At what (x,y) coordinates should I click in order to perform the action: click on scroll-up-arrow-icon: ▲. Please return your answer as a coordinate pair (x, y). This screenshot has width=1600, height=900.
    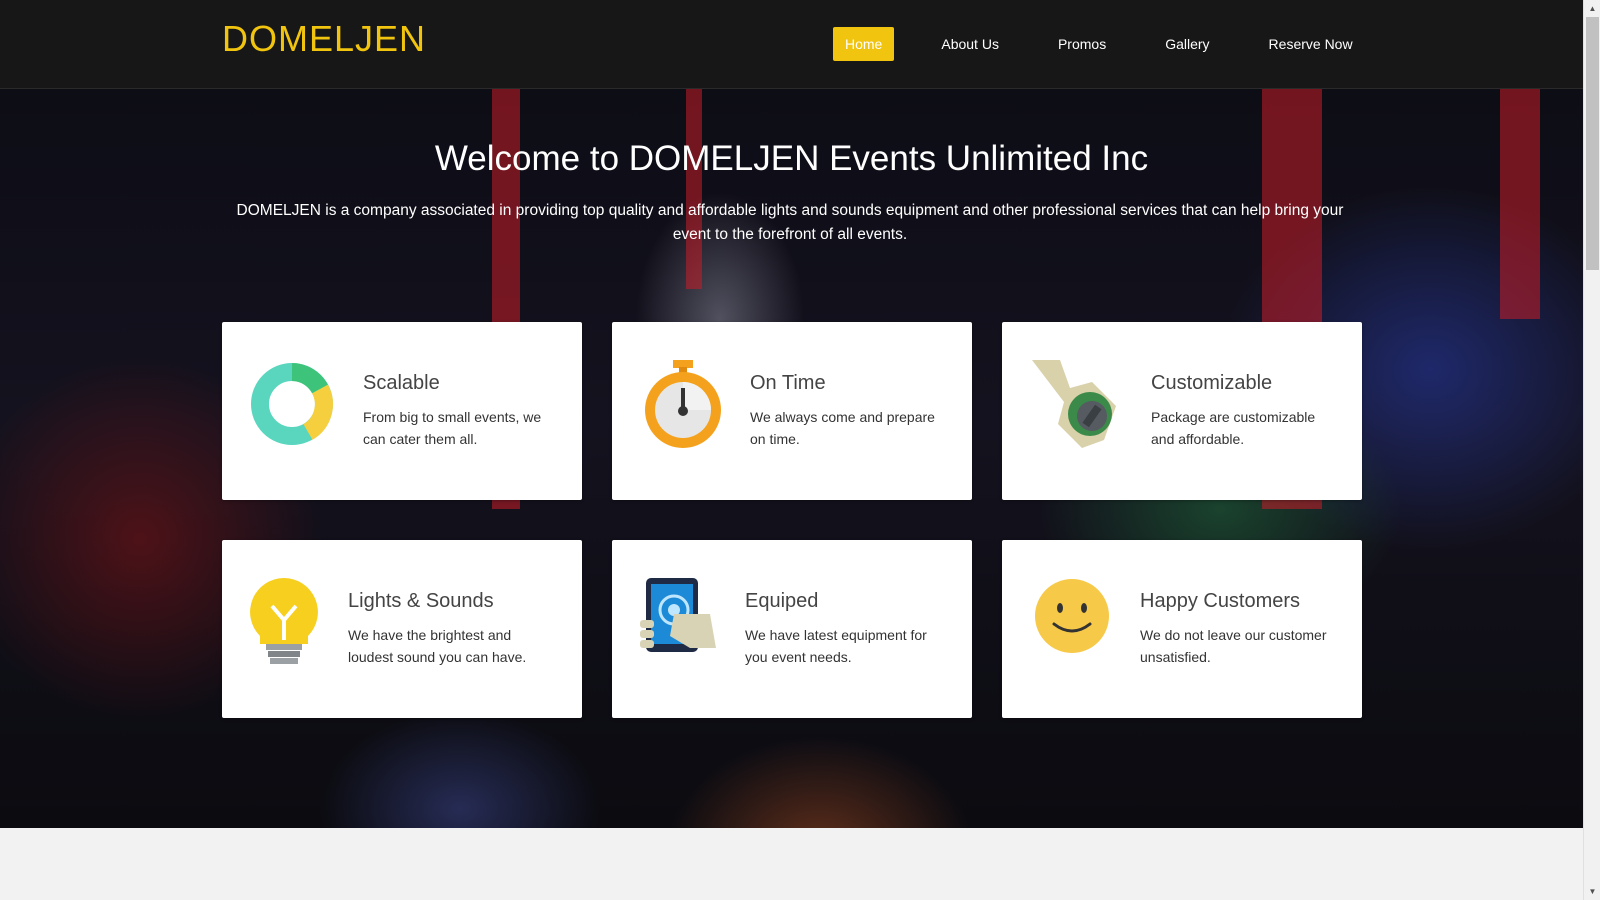
    Looking at the image, I should click on (1592, 8).